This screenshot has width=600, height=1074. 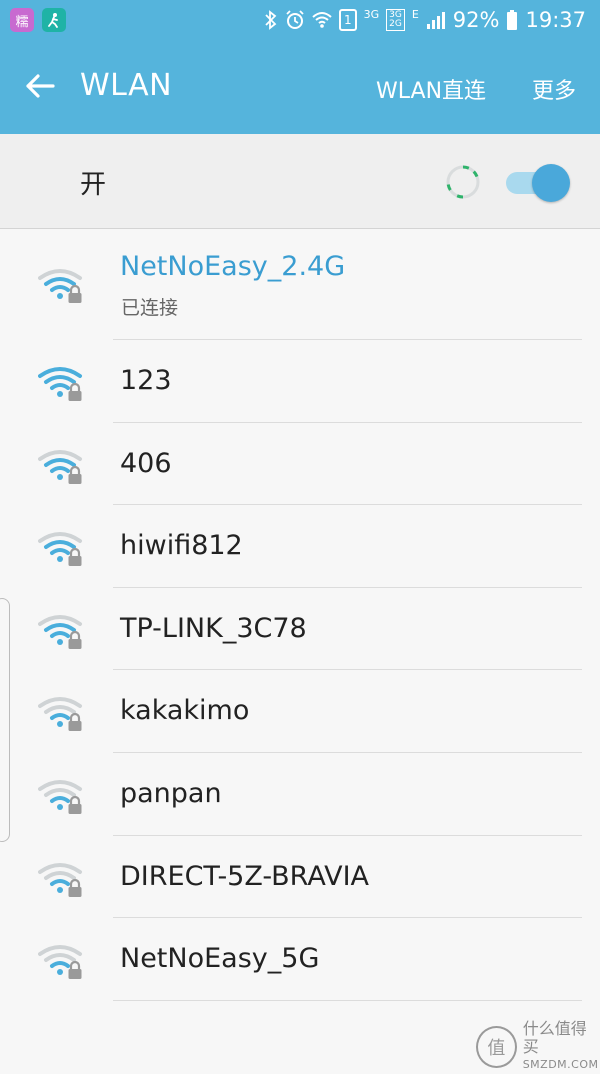 I want to click on notification-icons: 糯, so click(x=38, y=20).